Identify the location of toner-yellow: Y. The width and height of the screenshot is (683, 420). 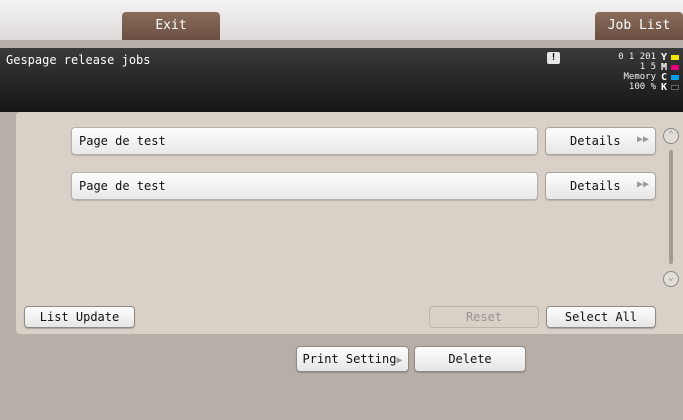
(670, 57).